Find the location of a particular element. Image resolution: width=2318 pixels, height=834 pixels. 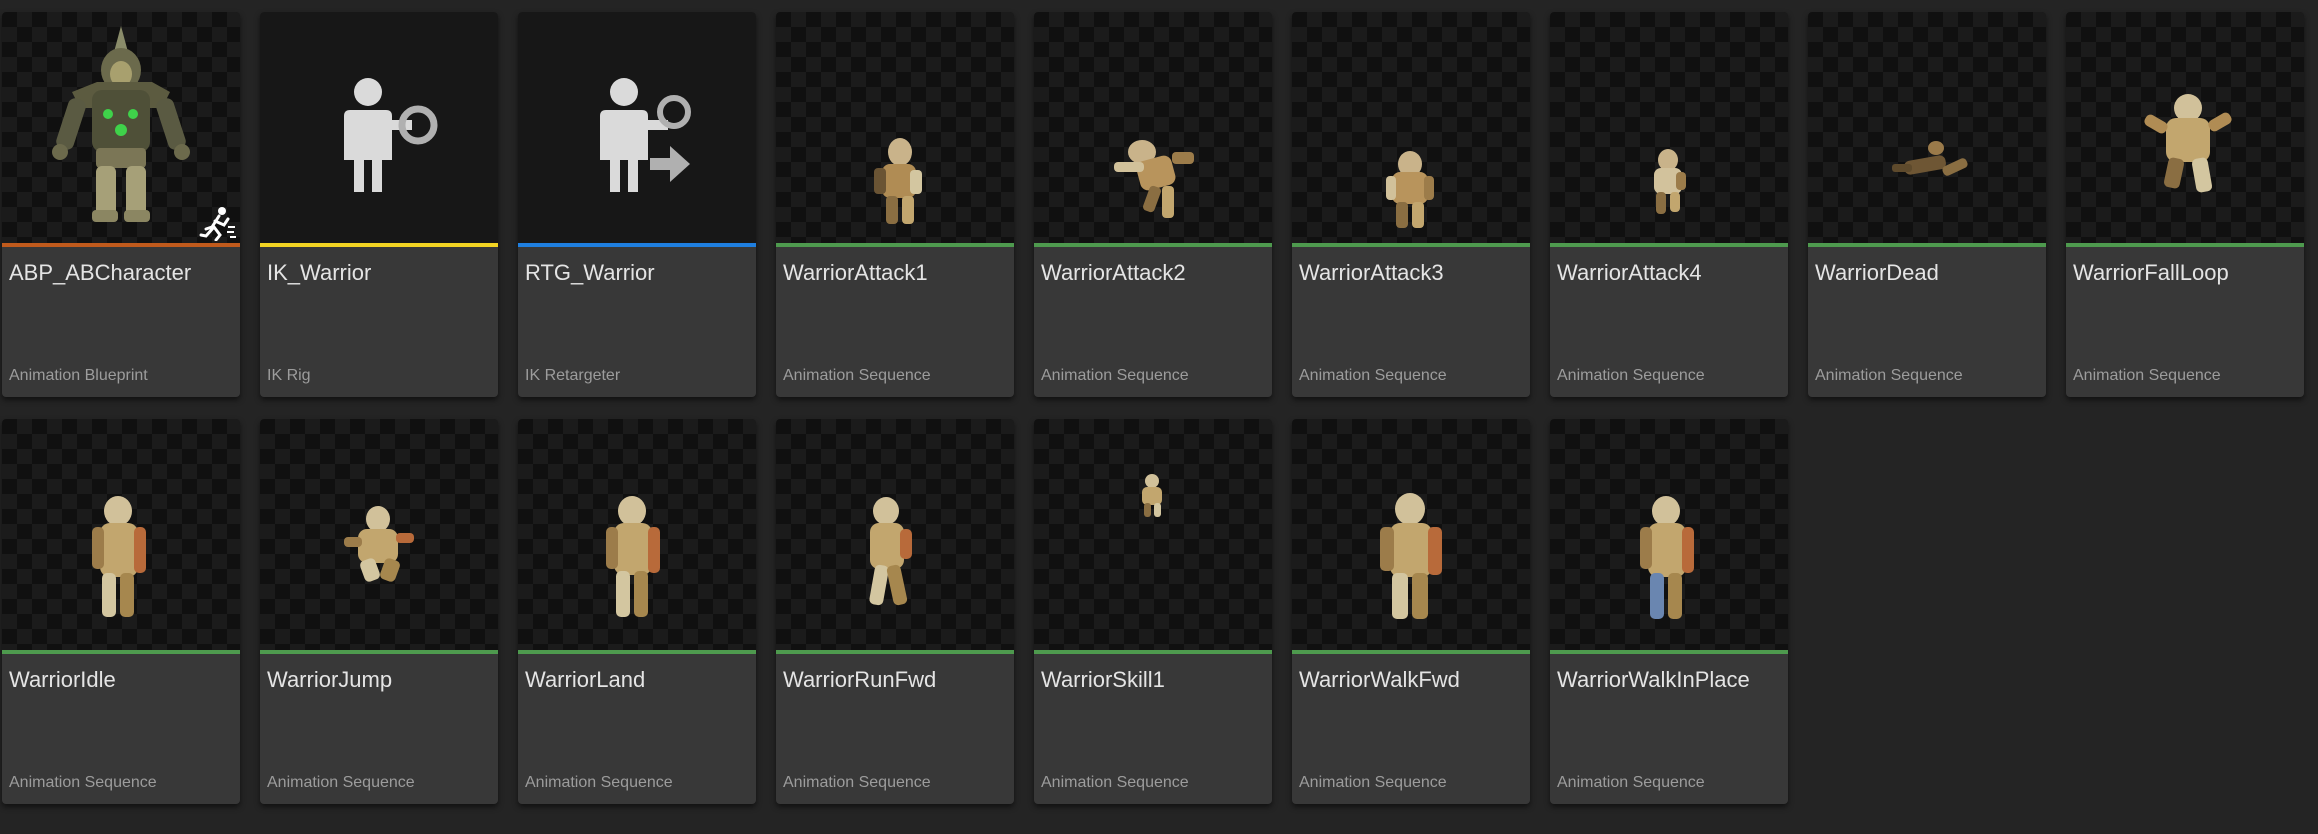

asset-type: Animation Blueprint is located at coordinates (78, 375).